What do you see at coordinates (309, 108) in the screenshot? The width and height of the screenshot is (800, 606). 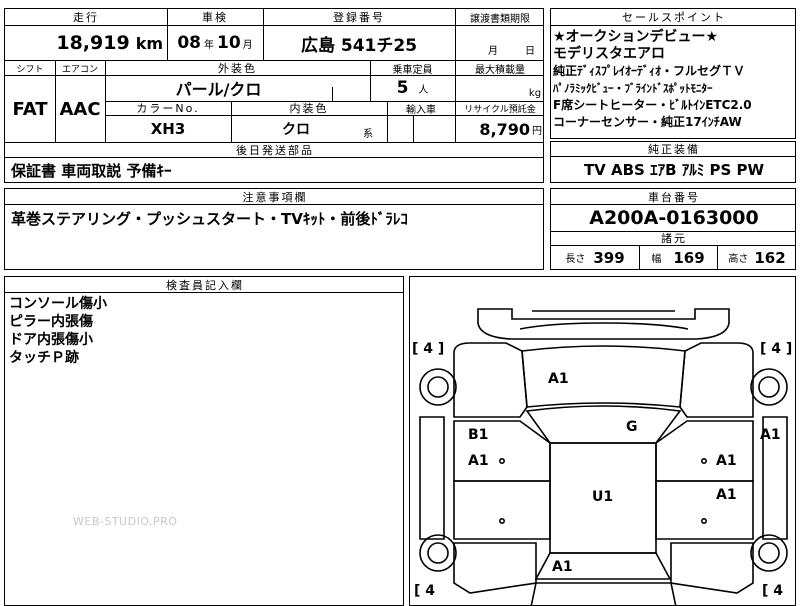 I see `interior-color-label: 内装色` at bounding box center [309, 108].